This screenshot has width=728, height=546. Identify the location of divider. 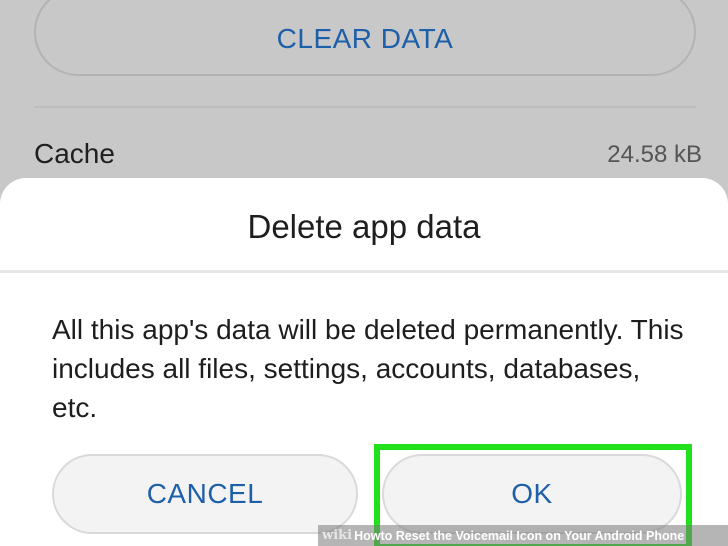
(365, 107).